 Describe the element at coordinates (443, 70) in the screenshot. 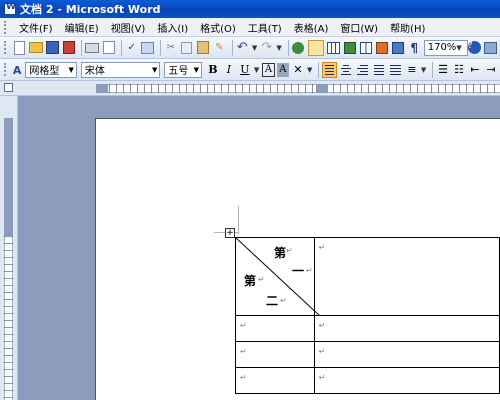

I see `numbering-button: ☰` at that location.